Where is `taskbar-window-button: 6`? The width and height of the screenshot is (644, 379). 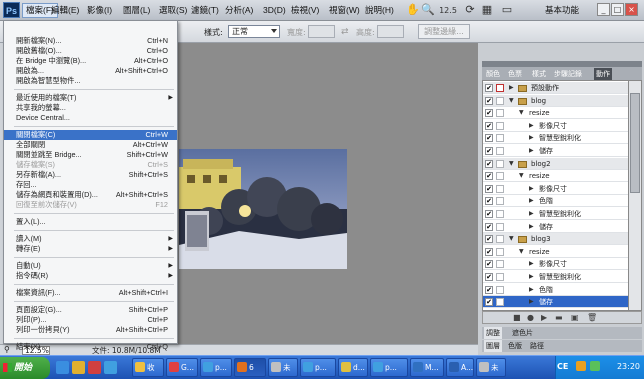 taskbar-window-button: 6 is located at coordinates (250, 367).